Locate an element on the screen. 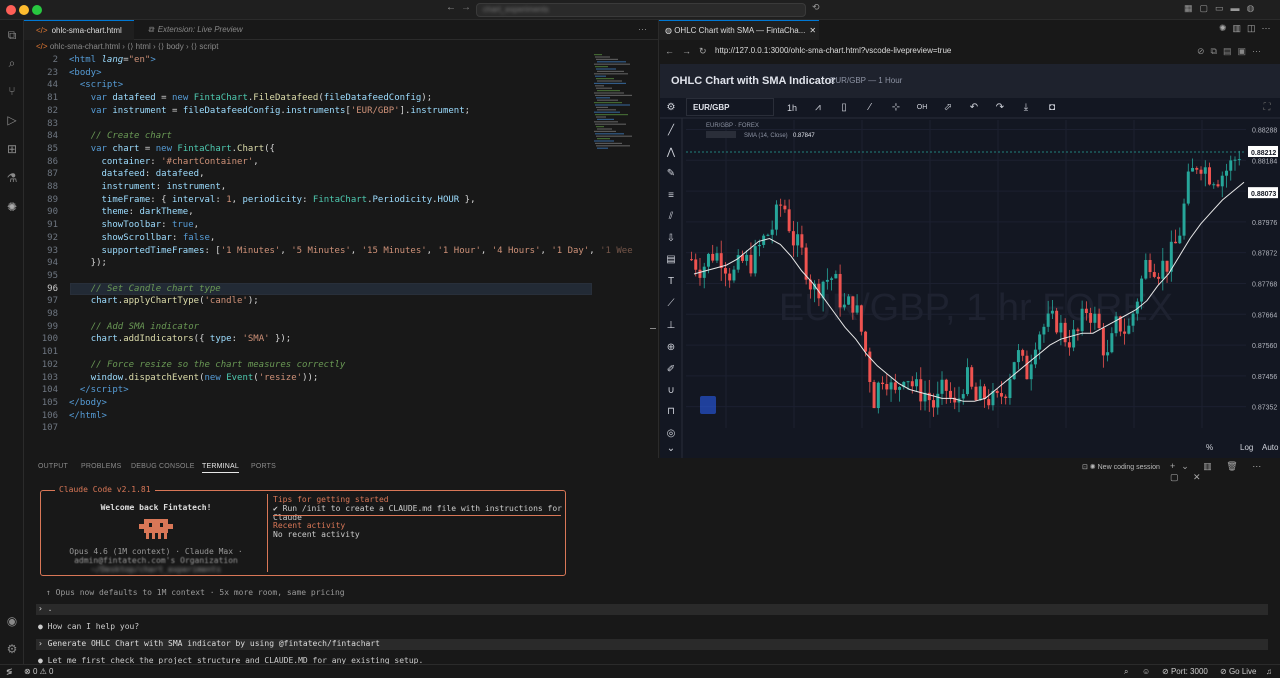 The width and height of the screenshot is (1280, 678). notifications-icon: ♫ is located at coordinates (1269, 671).